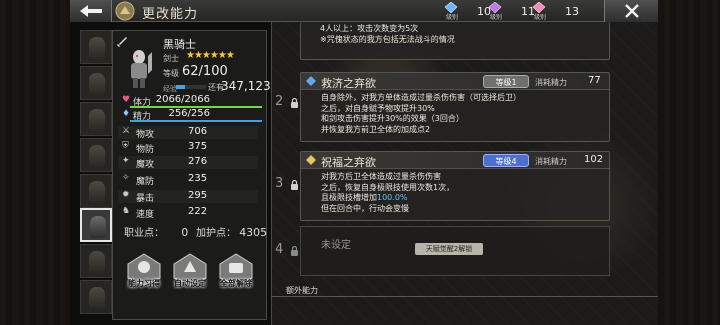 Image resolution: width=720 pixels, height=325 pixels. I want to click on rarity-stars: ★★★★★★, so click(210, 55).